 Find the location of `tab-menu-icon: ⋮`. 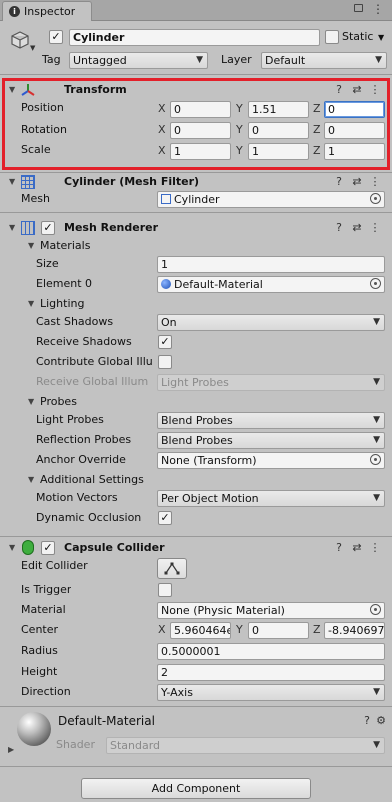

tab-menu-icon: ⋮ is located at coordinates (378, 9).